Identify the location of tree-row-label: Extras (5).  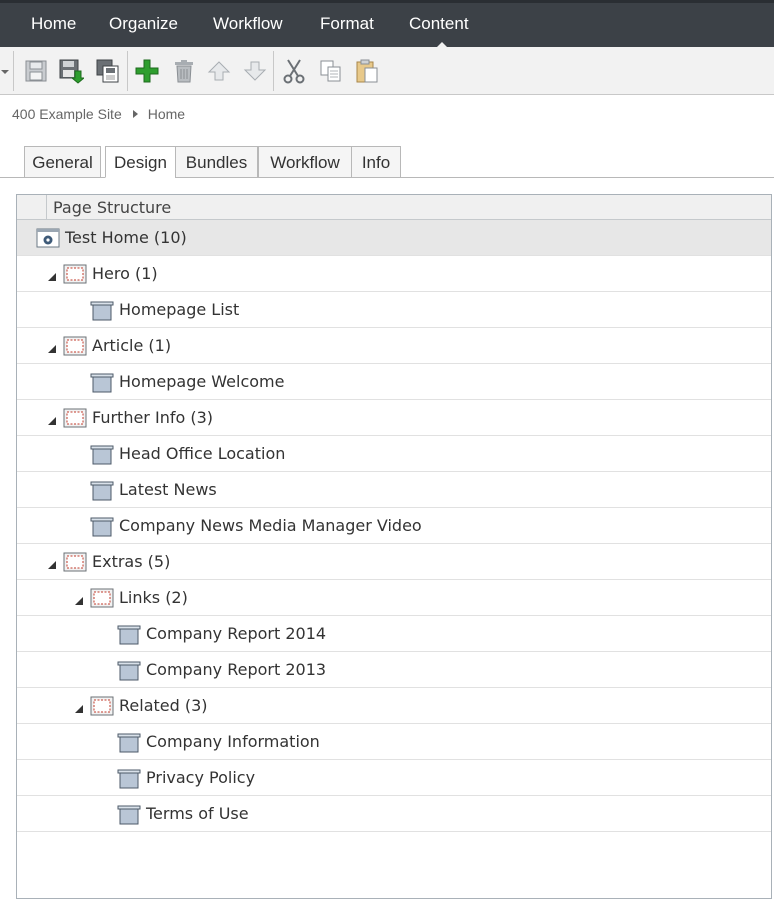
(131, 561).